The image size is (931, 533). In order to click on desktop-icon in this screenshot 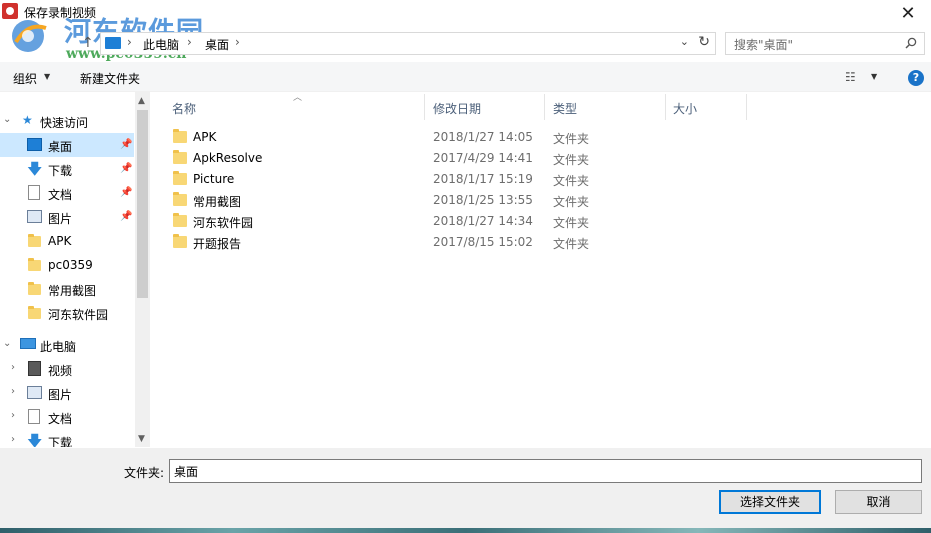, I will do `click(34, 144)`.